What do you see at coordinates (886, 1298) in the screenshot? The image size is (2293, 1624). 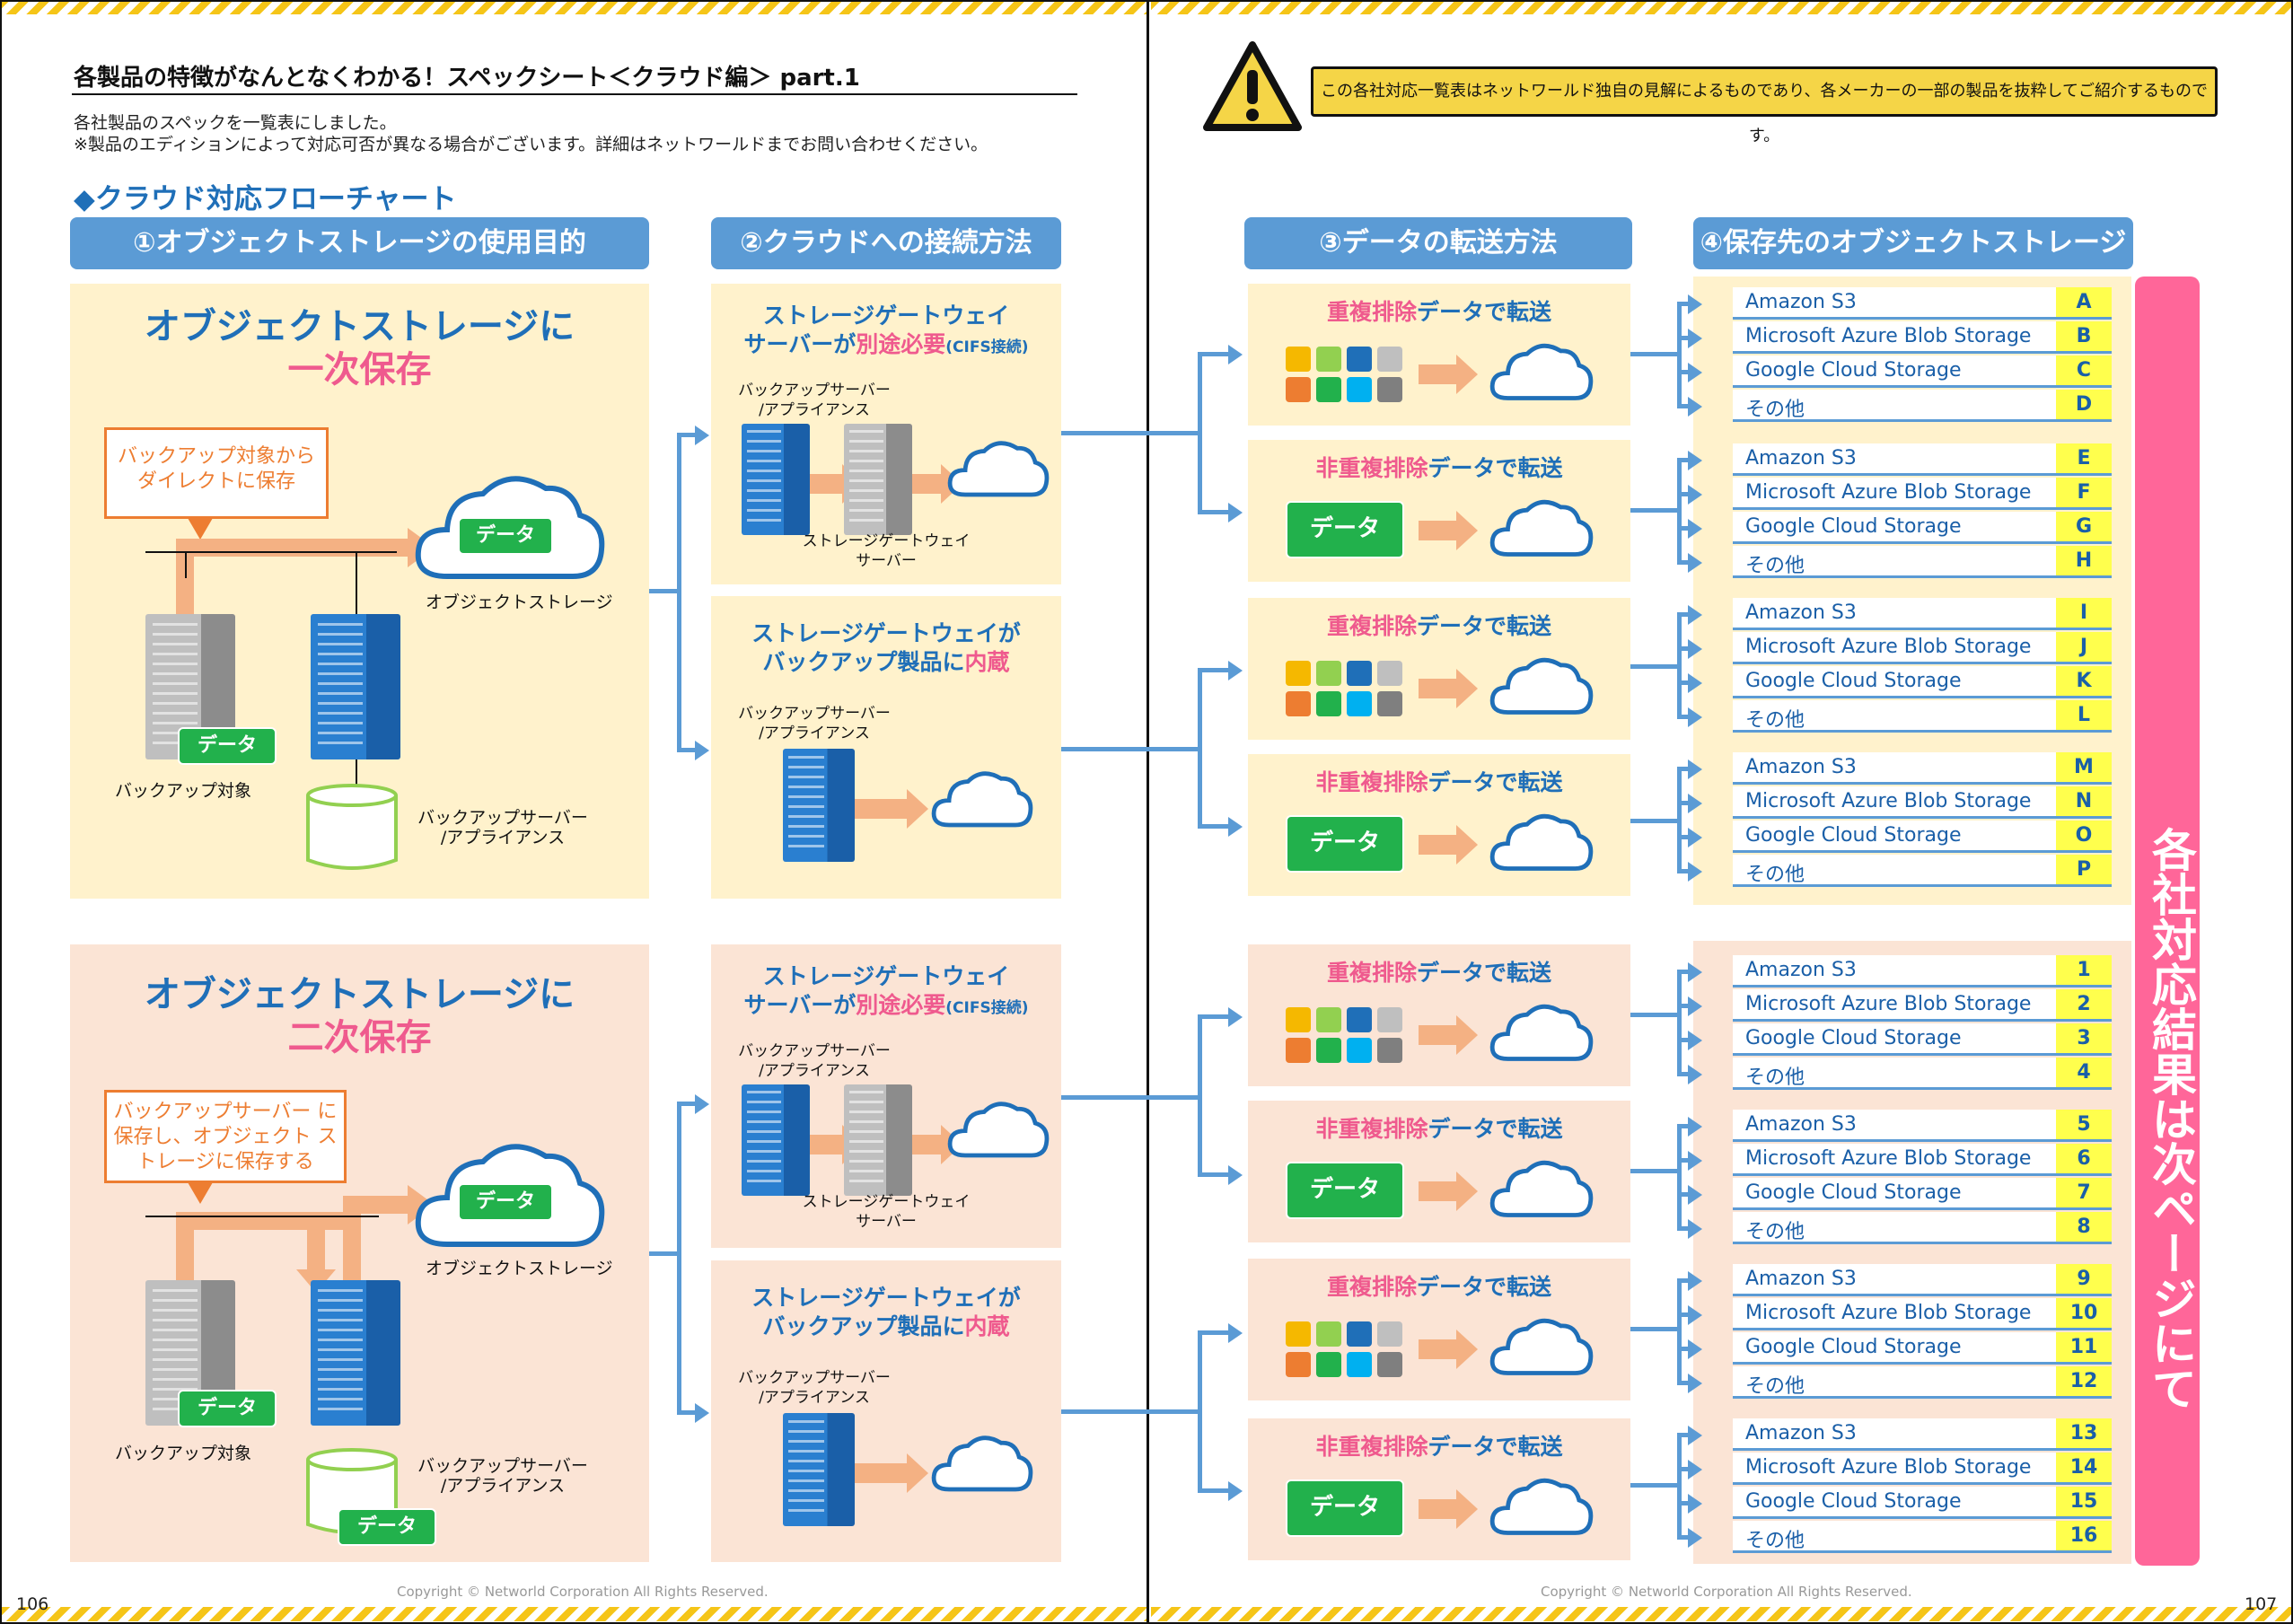 I see `gw-builtin-line1: ストレージゲートウェイが` at bounding box center [886, 1298].